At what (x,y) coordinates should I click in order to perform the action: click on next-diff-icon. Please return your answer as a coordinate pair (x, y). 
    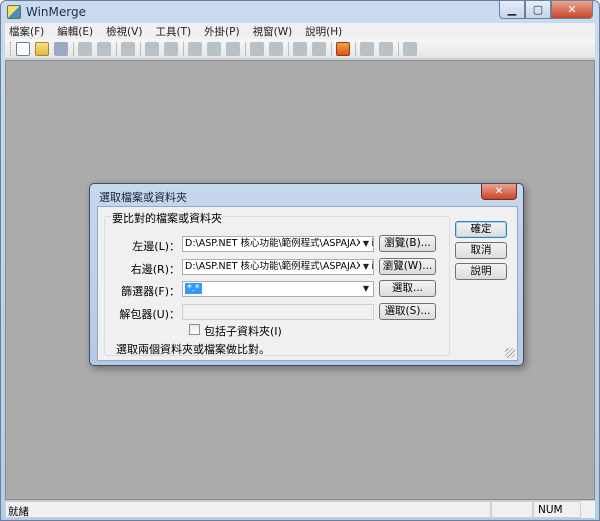
    Looking at the image, I should click on (171, 48).